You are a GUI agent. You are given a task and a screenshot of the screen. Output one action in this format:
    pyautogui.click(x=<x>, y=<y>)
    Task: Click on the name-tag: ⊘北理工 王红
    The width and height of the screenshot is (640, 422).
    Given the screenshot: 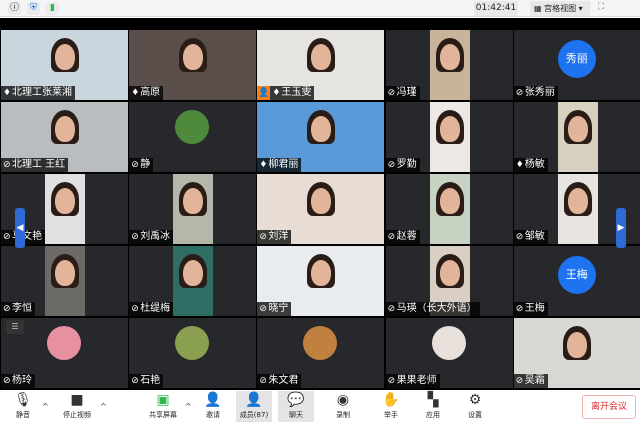 What is the action you would take?
    pyautogui.click(x=35, y=165)
    